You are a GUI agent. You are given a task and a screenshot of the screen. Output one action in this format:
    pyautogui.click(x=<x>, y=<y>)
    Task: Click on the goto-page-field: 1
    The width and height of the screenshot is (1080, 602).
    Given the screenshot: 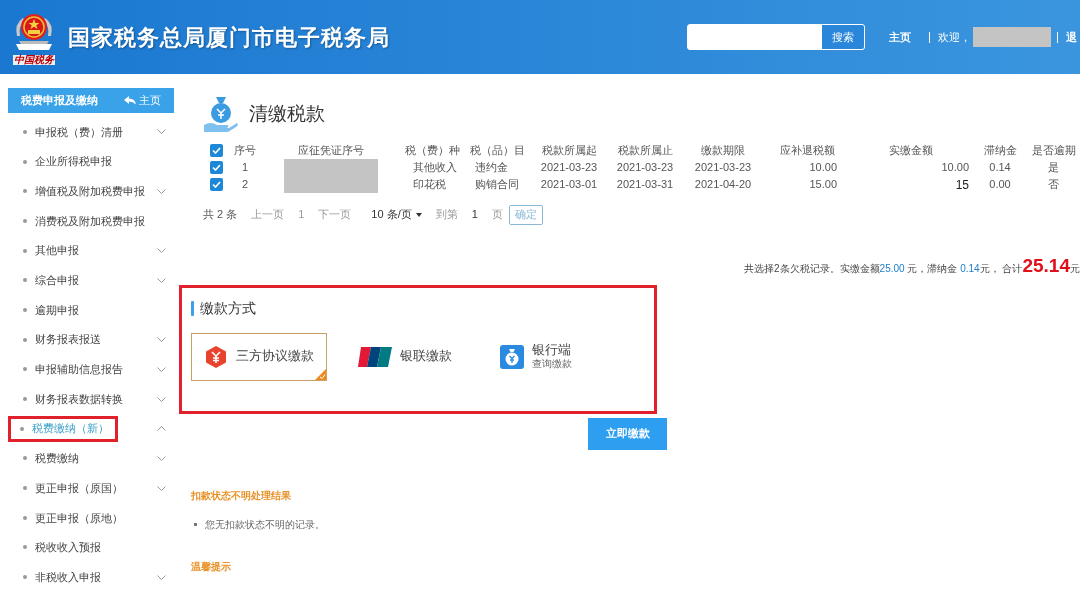 What is the action you would take?
    pyautogui.click(x=474, y=214)
    